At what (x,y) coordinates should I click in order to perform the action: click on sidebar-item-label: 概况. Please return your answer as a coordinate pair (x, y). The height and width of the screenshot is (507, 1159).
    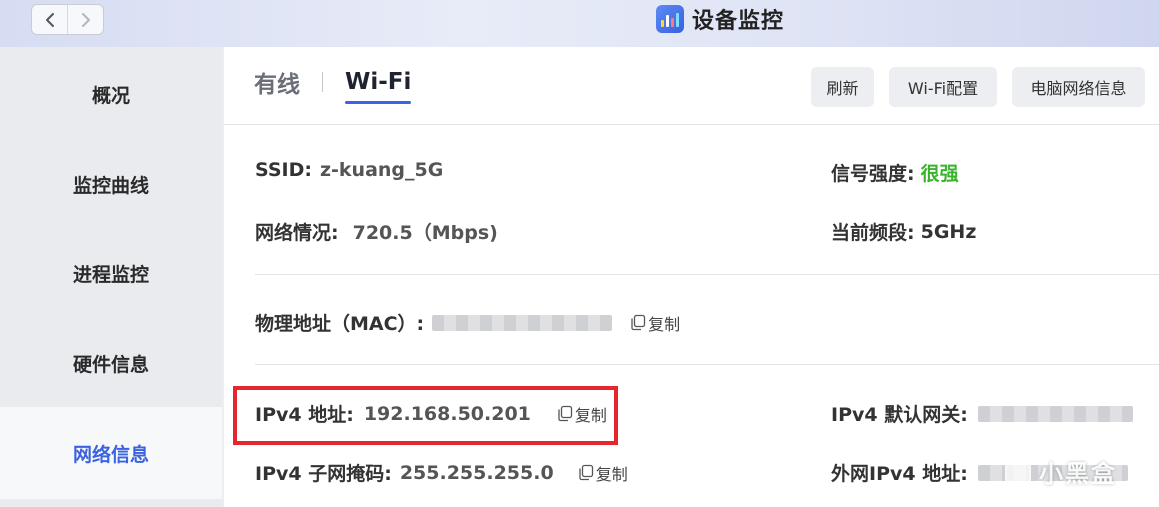
    Looking at the image, I should click on (111, 95).